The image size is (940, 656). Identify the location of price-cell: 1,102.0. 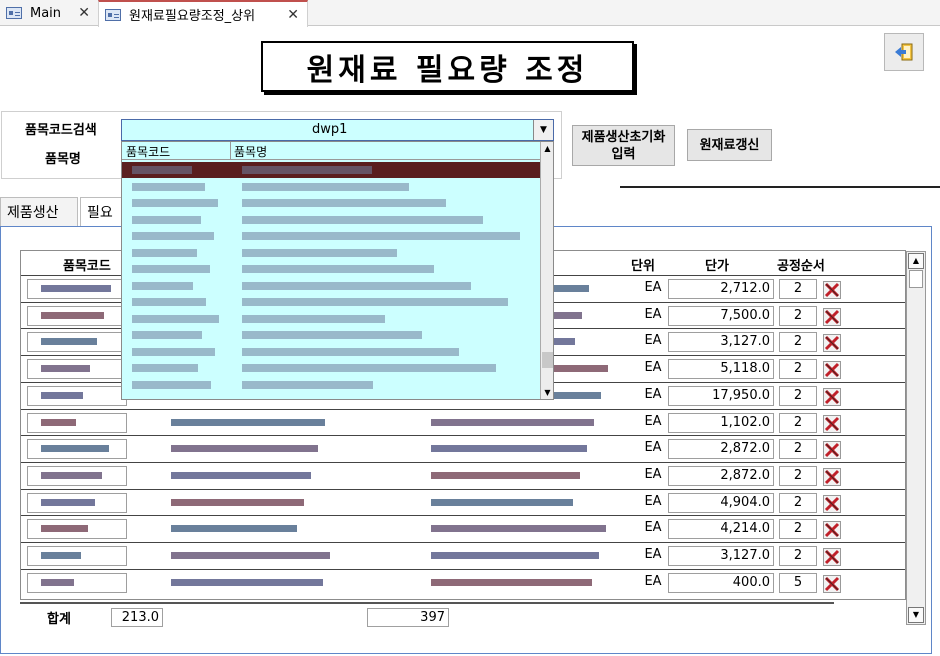
(721, 422).